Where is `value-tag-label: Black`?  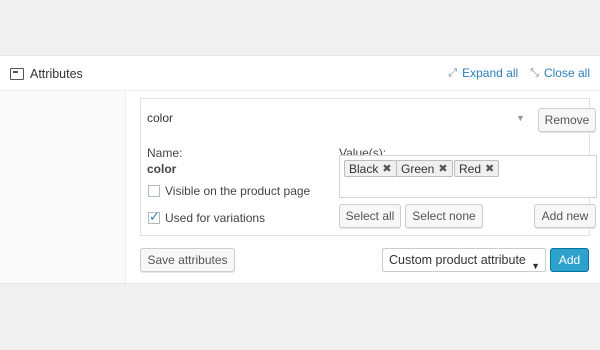
value-tag-label: Black is located at coordinates (364, 168).